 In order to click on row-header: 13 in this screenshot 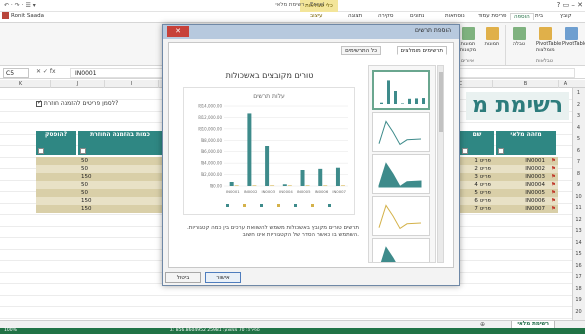, I will do `click(578, 231)`.